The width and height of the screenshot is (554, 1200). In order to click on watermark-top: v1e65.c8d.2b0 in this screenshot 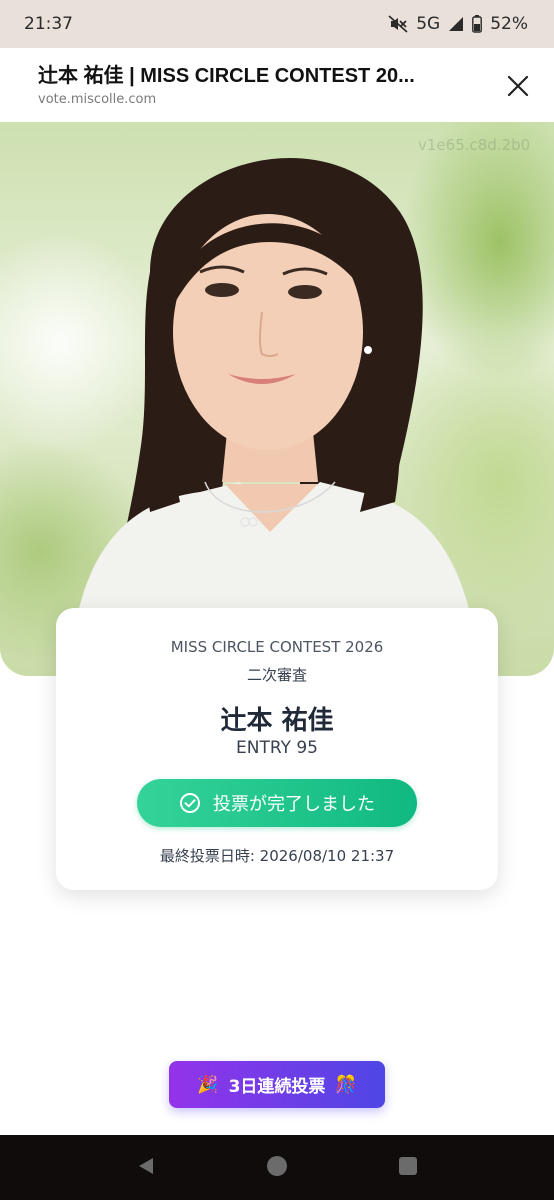, I will do `click(474, 145)`.